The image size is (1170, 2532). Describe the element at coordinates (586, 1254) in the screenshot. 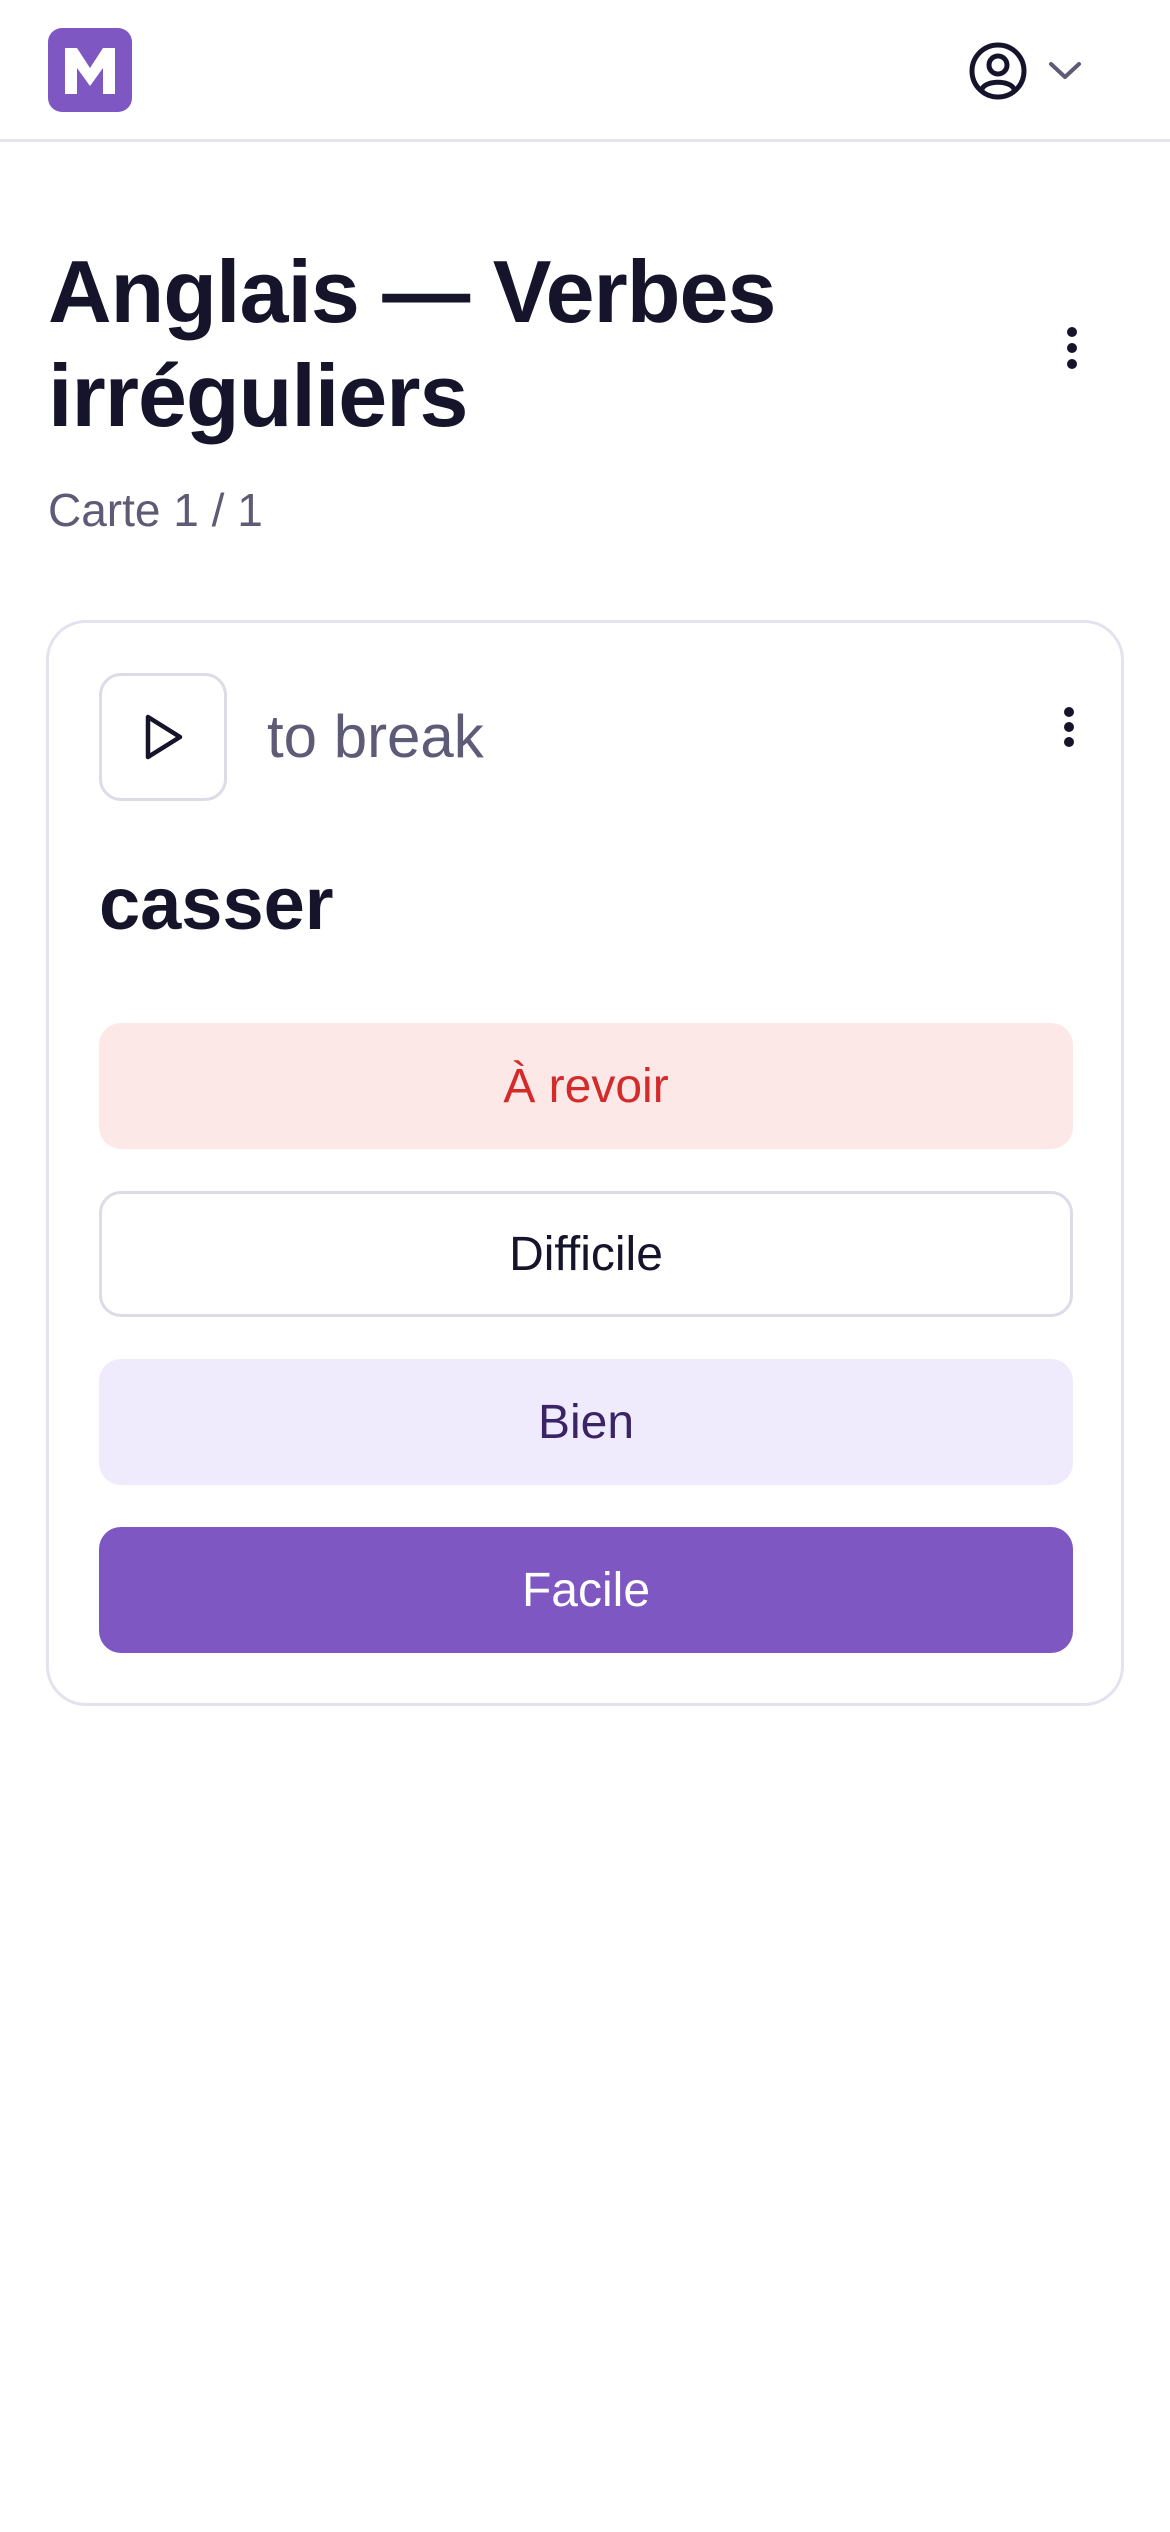

I see `hard-button: Difficile` at that location.